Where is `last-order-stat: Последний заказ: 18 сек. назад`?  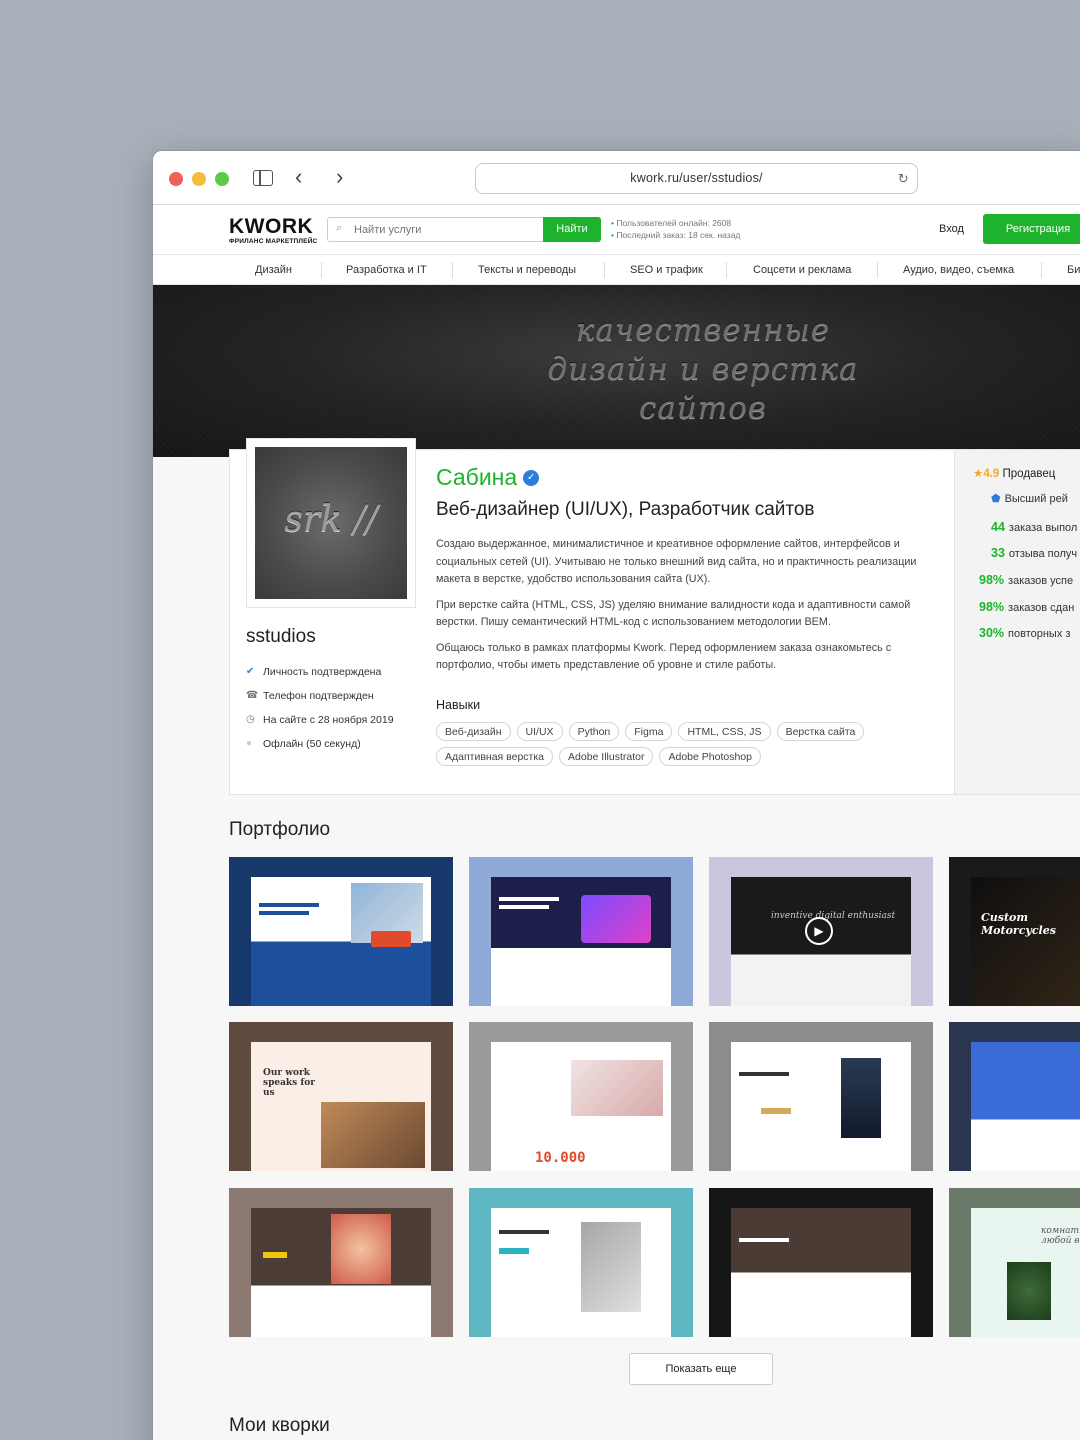
last-order-stat: Последний заказ: 18 сек. назад is located at coordinates (678, 235).